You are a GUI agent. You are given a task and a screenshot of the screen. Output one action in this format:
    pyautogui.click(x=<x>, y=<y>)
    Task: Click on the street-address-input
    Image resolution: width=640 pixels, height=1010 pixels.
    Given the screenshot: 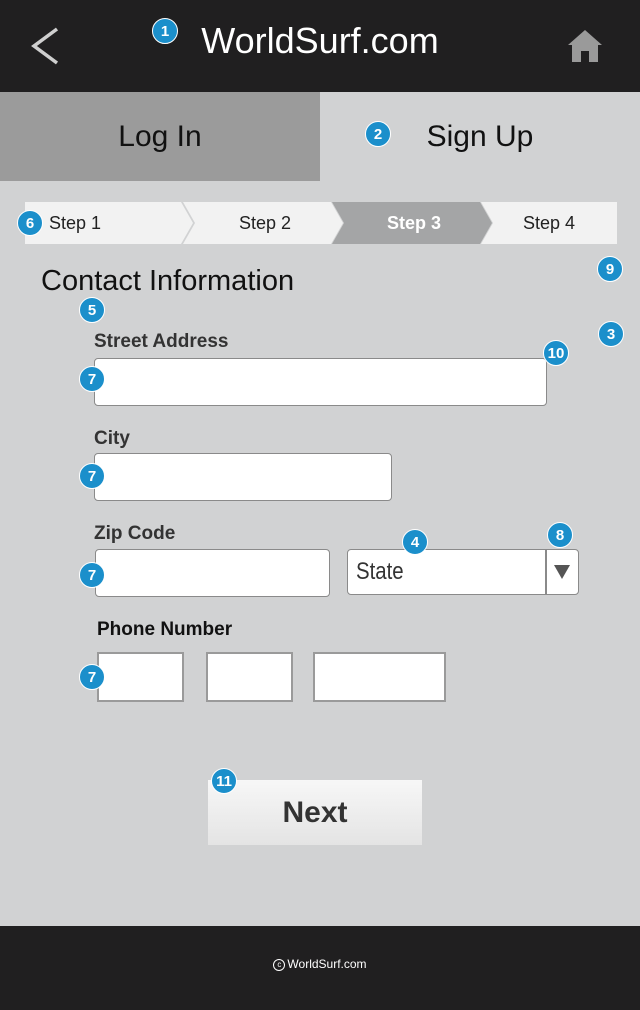 What is the action you would take?
    pyautogui.click(x=320, y=382)
    